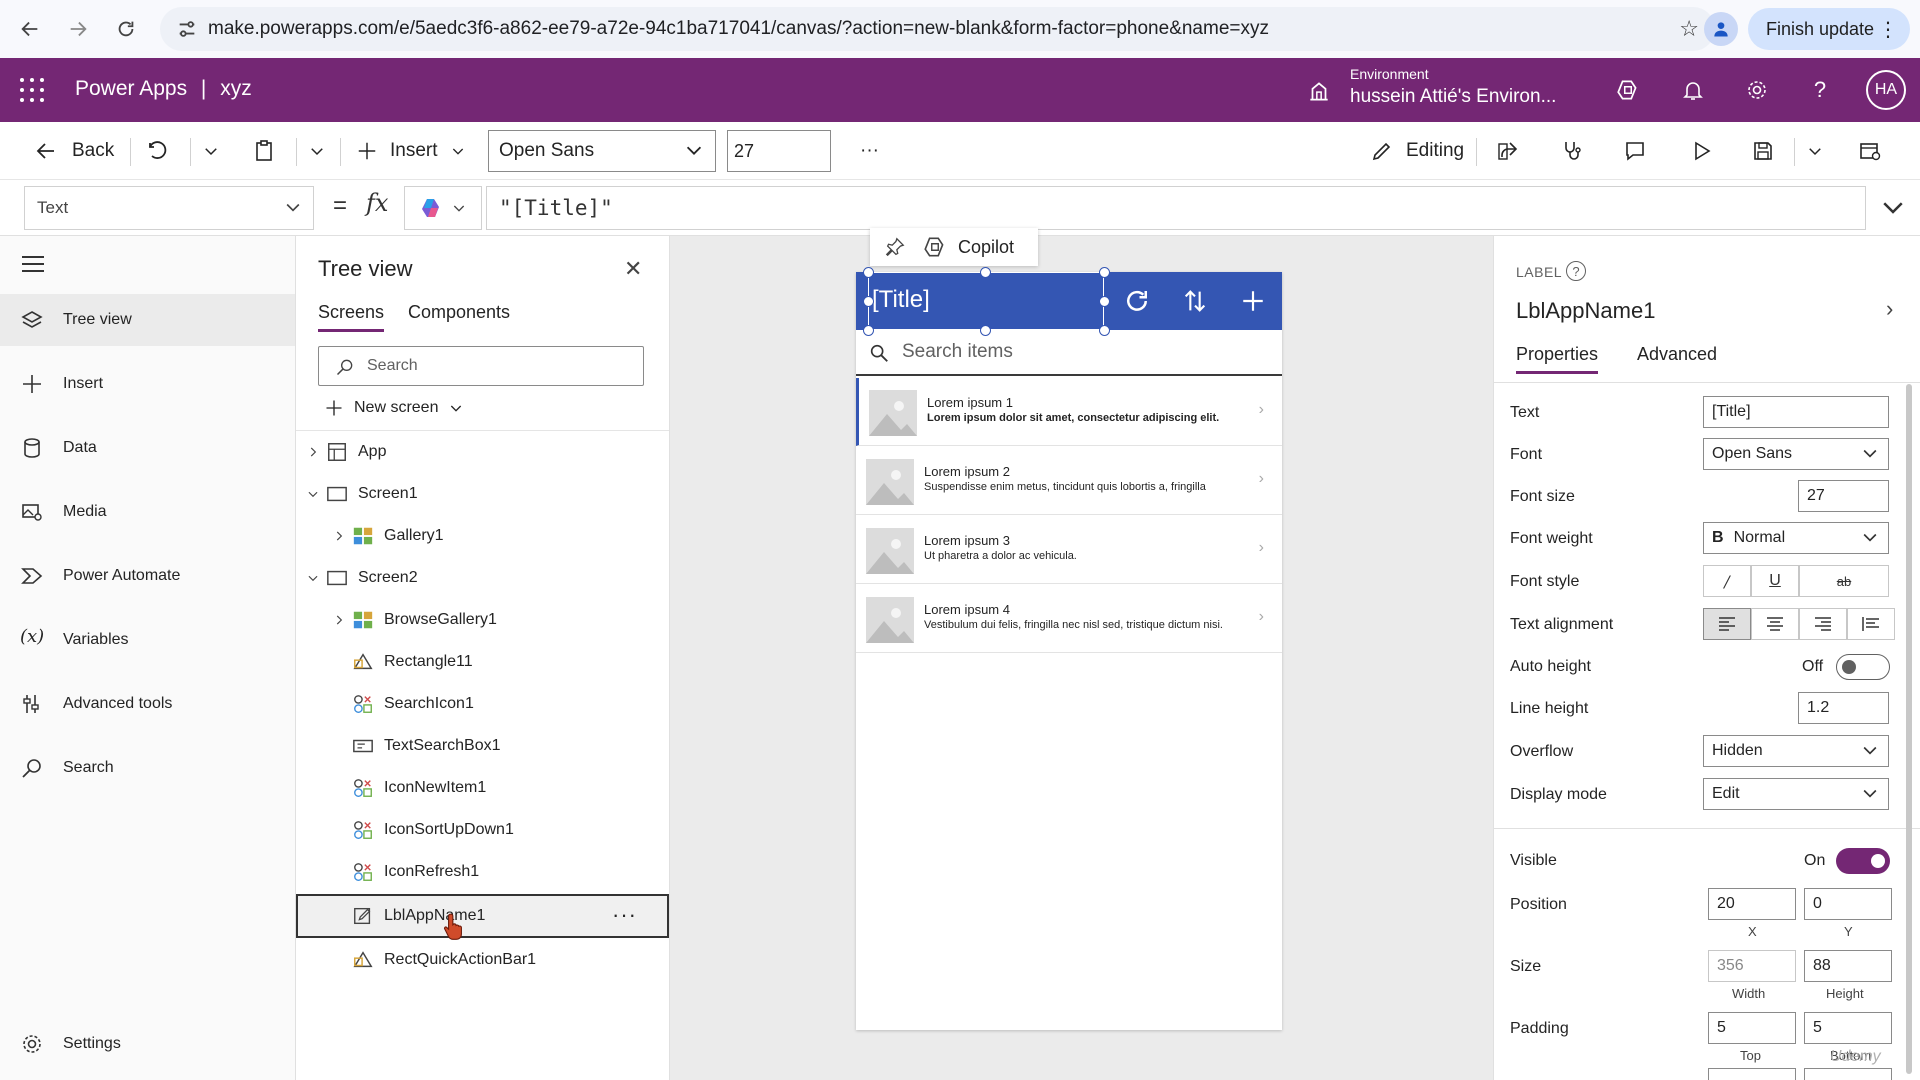  What do you see at coordinates (147, 768) in the screenshot?
I see `nav-search: Search` at bounding box center [147, 768].